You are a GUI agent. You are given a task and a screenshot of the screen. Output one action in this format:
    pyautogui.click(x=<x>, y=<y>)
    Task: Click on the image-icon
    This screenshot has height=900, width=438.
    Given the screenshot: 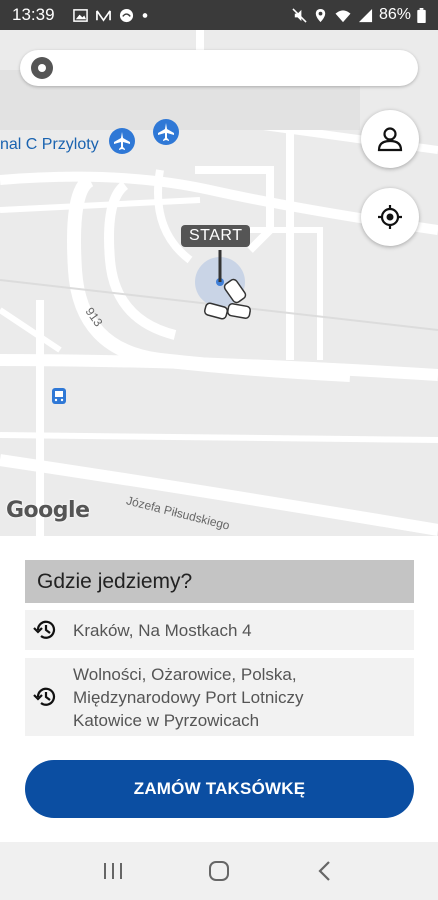 What is the action you would take?
    pyautogui.click(x=80, y=15)
    